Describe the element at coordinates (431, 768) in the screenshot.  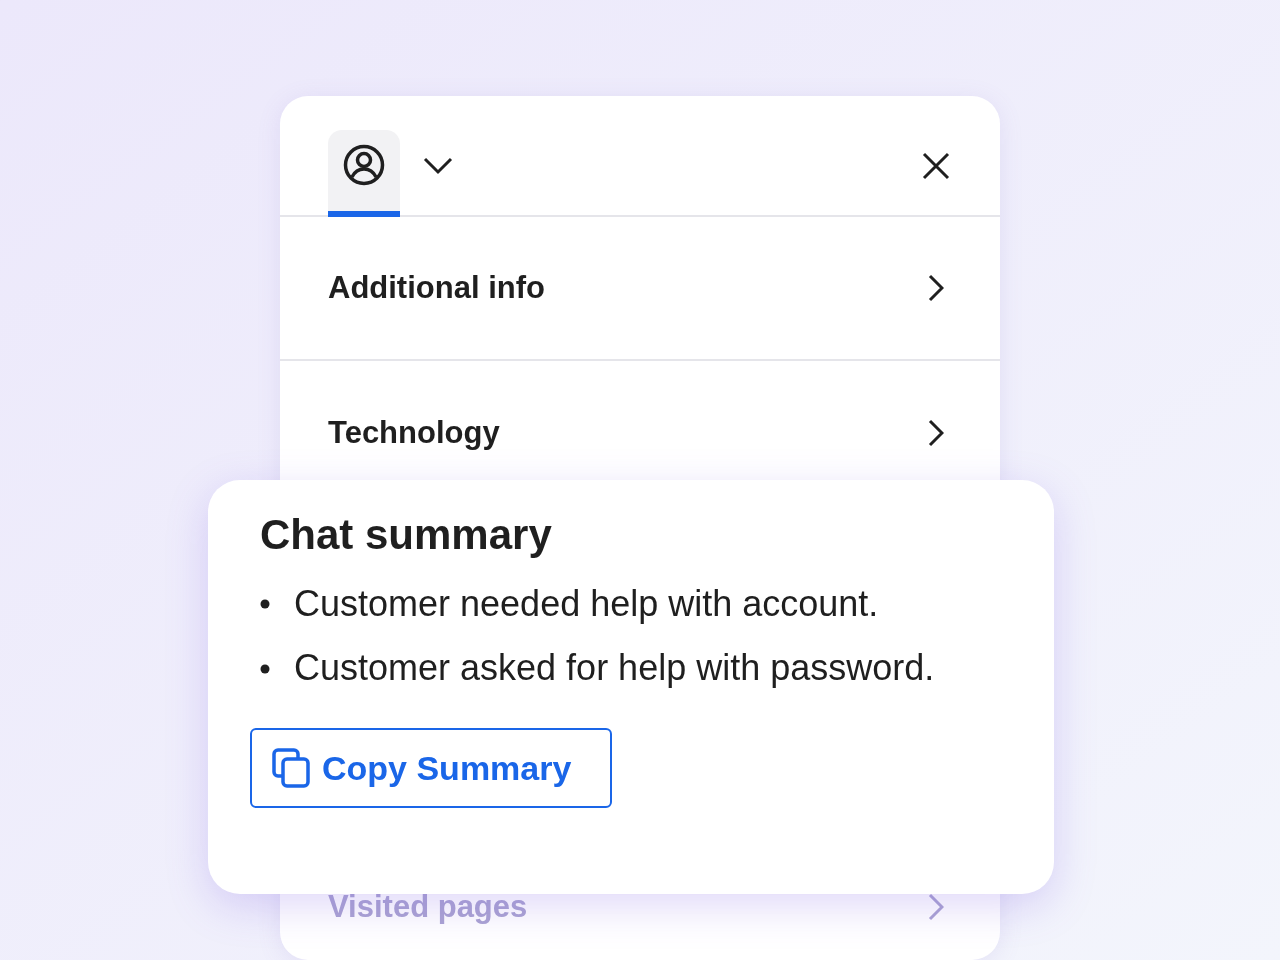
I see `copy-summary-button: Copy Summary` at that location.